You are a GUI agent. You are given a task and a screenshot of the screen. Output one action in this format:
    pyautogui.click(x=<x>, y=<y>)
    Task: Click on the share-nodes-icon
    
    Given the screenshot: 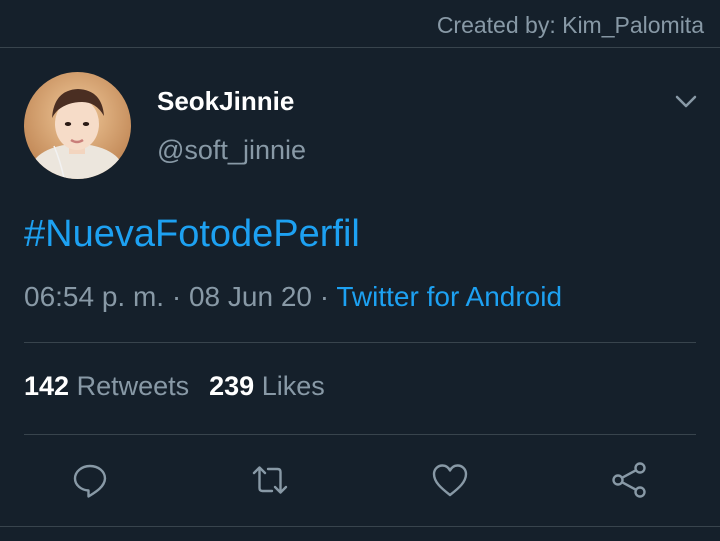 What is the action you would take?
    pyautogui.click(x=629, y=480)
    